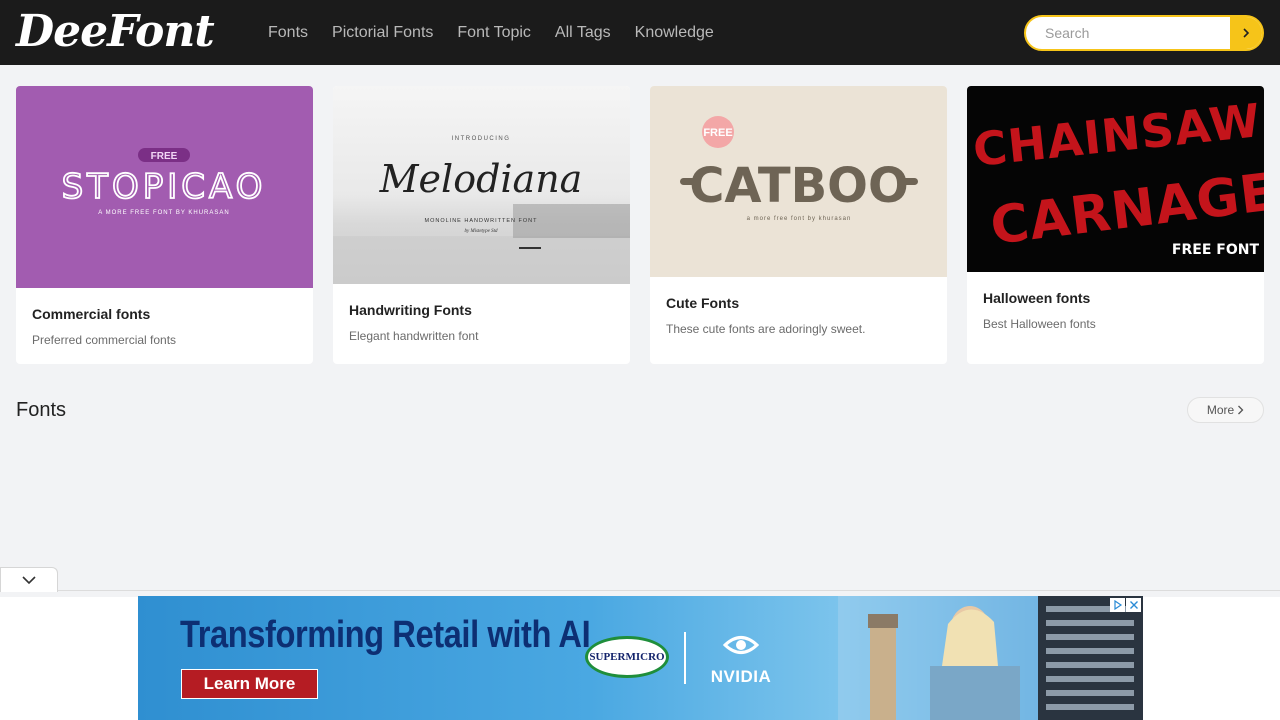  Describe the element at coordinates (799, 186) in the screenshot. I see `font-sample-text: CATBOO` at that location.